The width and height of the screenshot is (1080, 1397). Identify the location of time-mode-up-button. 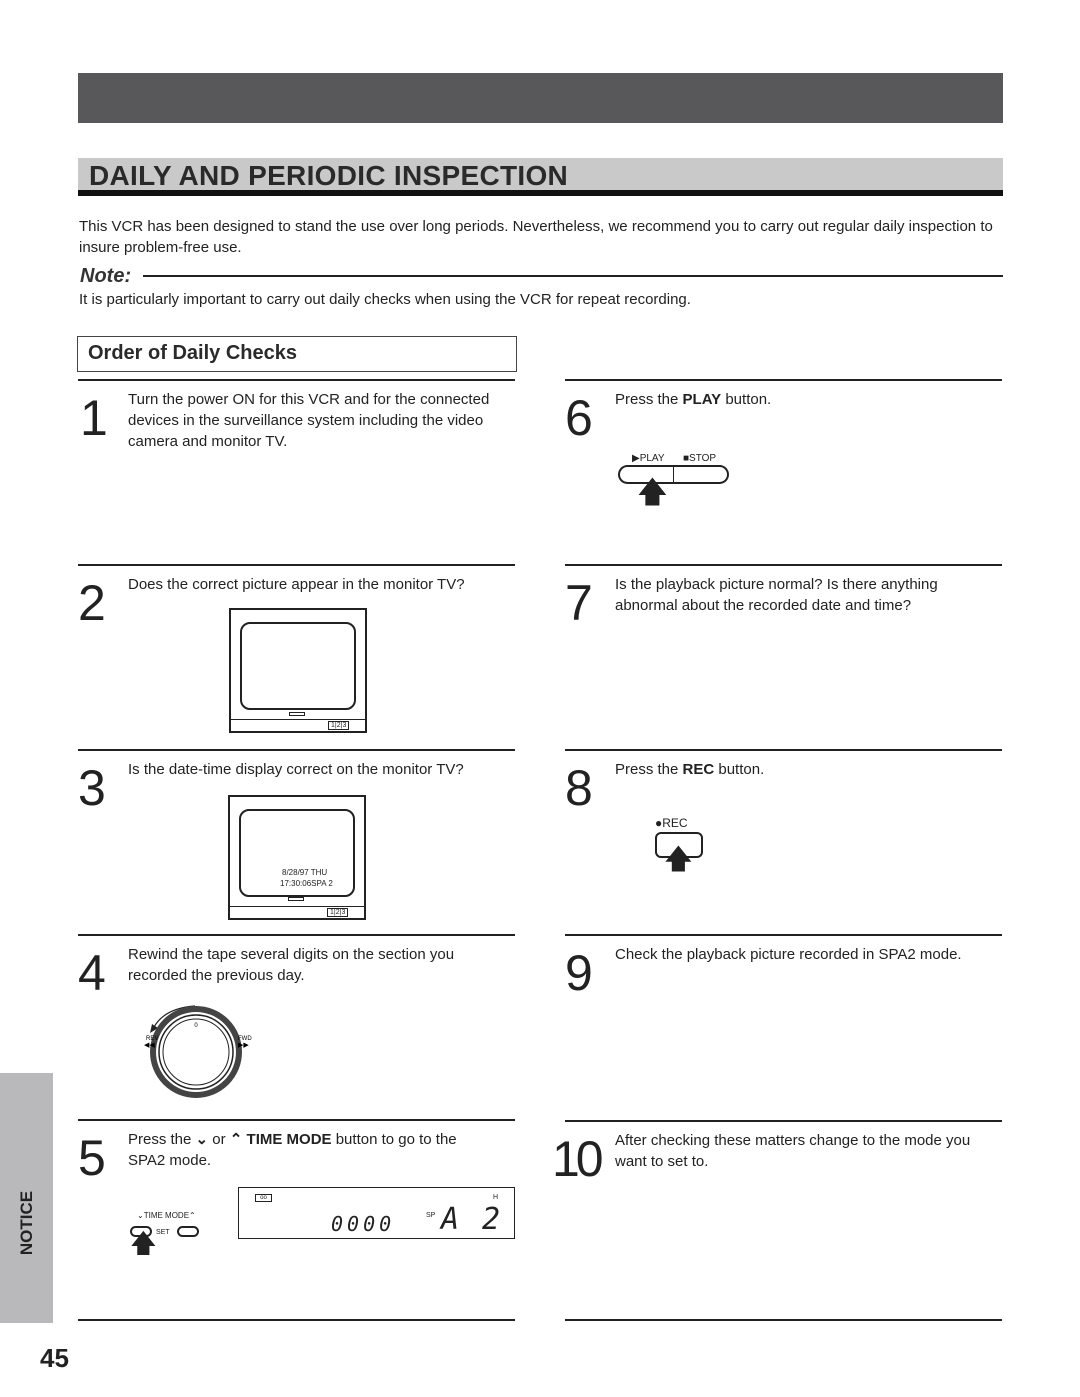
(188, 1231).